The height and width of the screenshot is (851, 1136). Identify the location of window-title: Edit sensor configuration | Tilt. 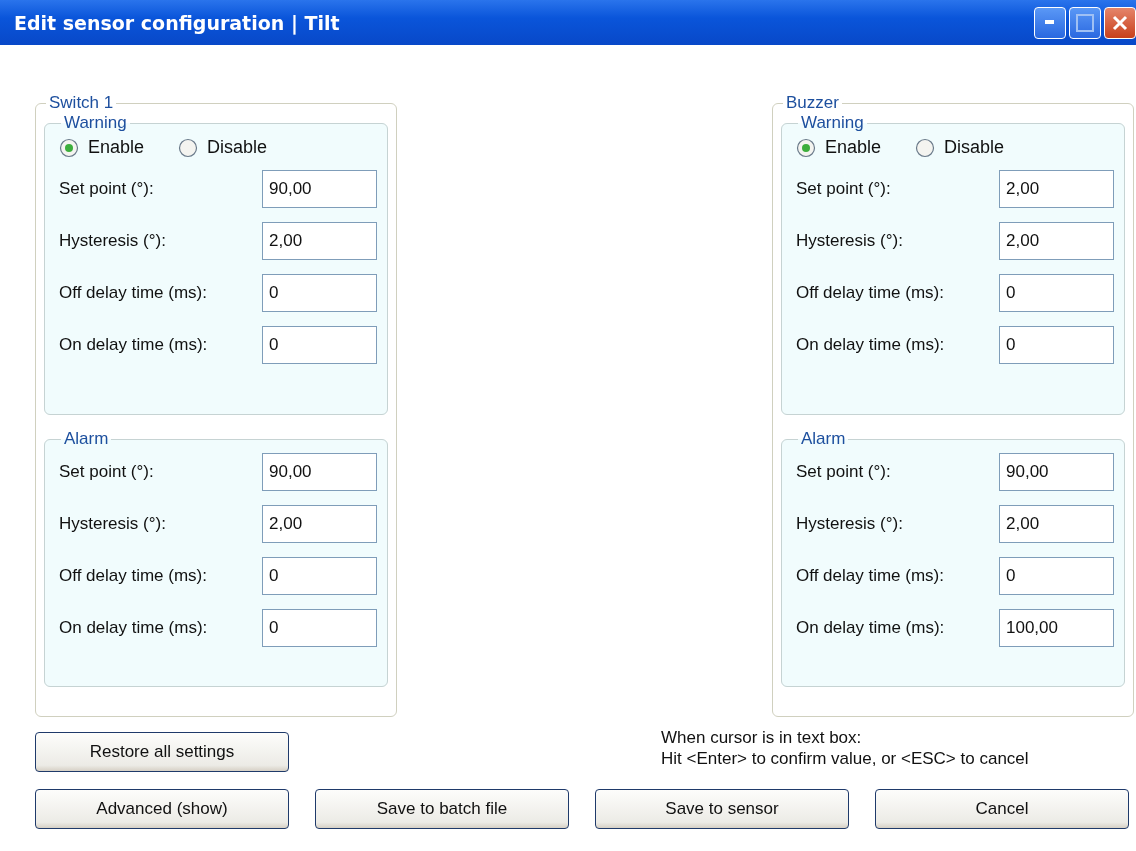
(177, 22).